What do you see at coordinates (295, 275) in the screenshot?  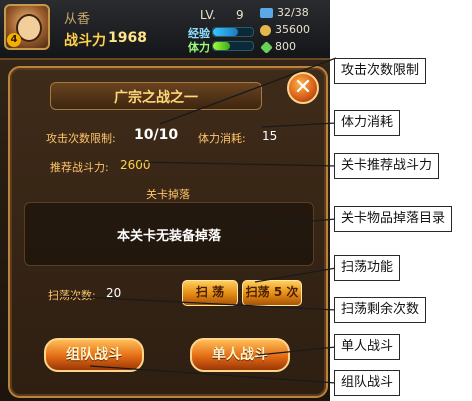 I see `annotation-line-sweep` at bounding box center [295, 275].